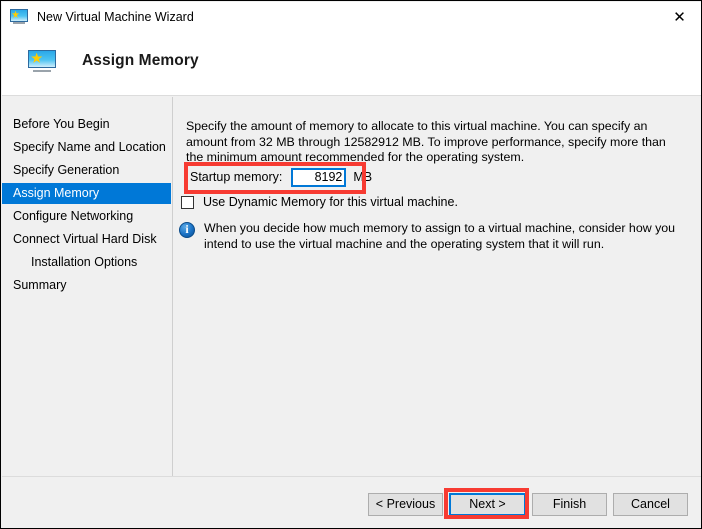 This screenshot has width=702, height=529. Describe the element at coordinates (87, 262) in the screenshot. I see `sidebar-item-installation-options: Installation Options` at that location.